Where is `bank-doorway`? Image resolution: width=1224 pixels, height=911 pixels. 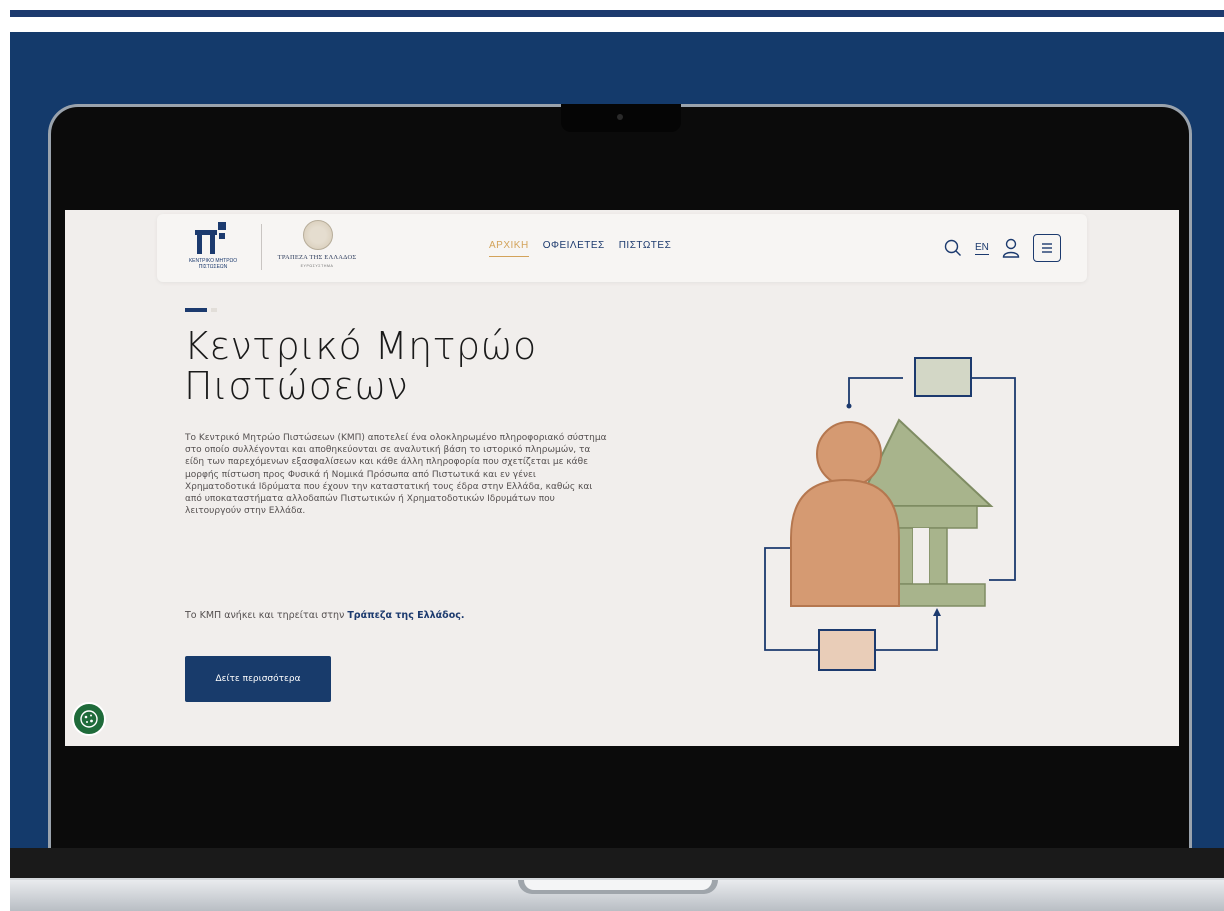
bank-doorway is located at coordinates (921, 556).